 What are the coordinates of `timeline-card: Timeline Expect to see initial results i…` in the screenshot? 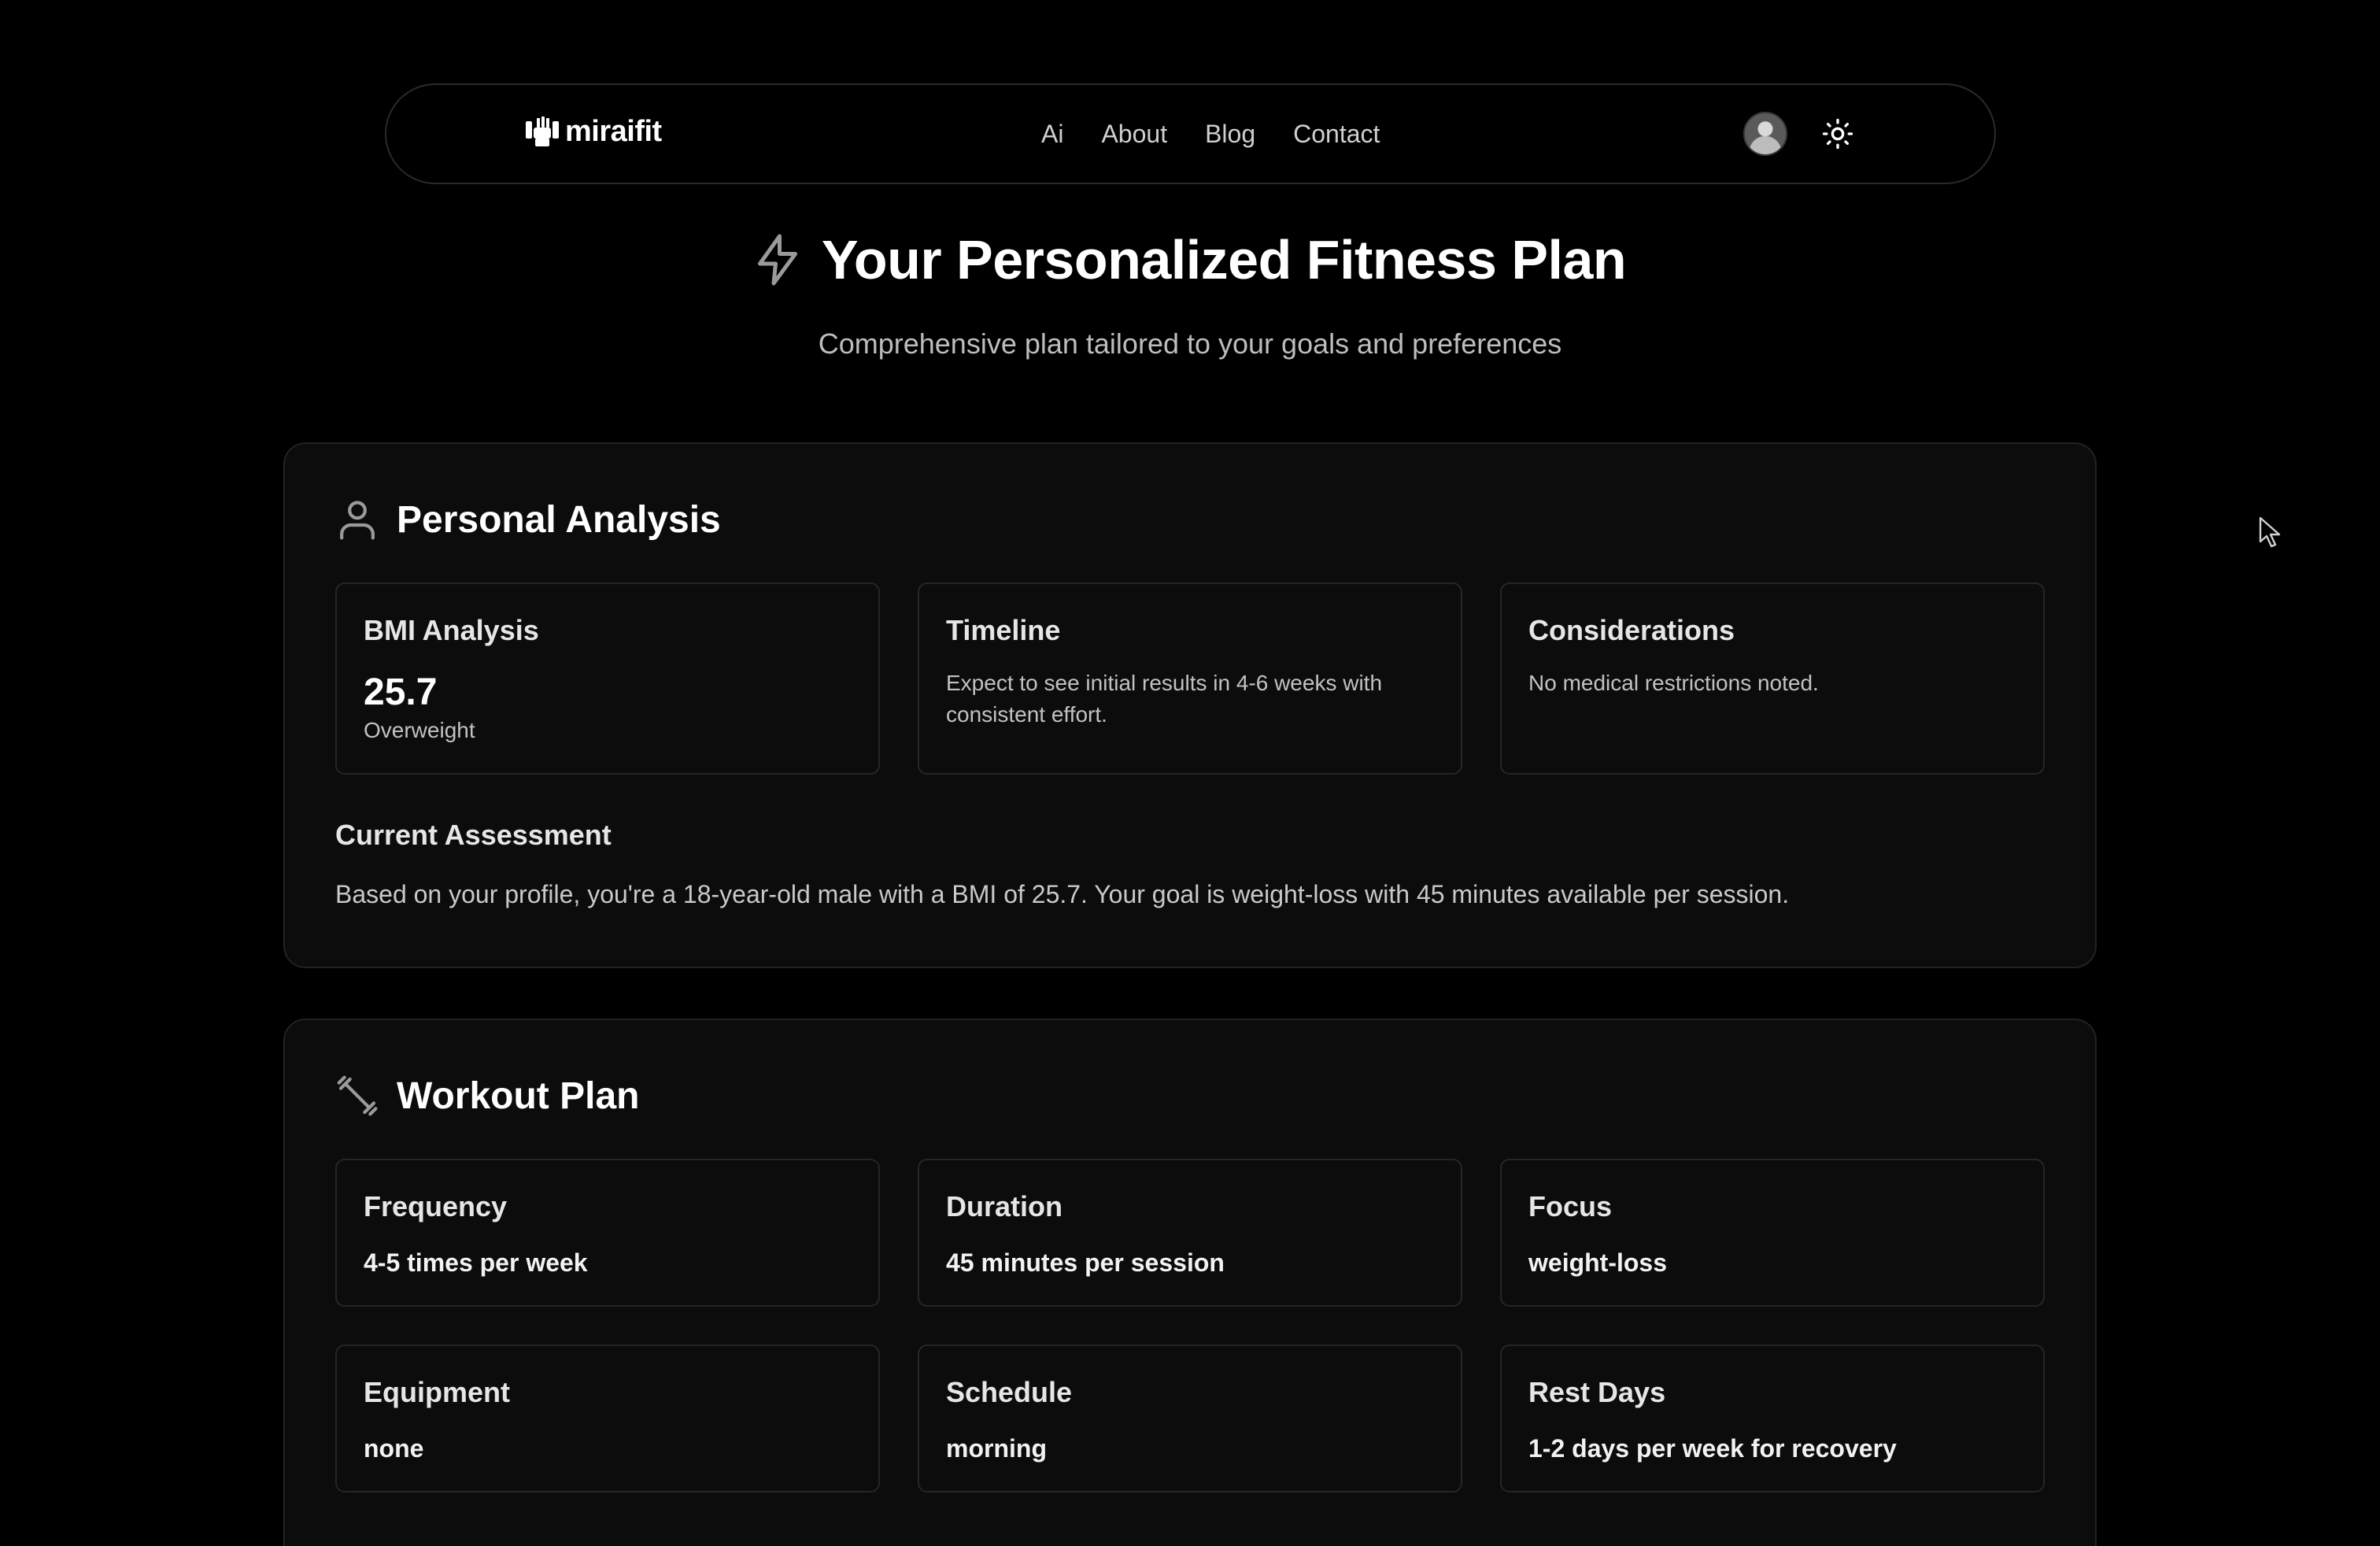 It's located at (1190, 679).